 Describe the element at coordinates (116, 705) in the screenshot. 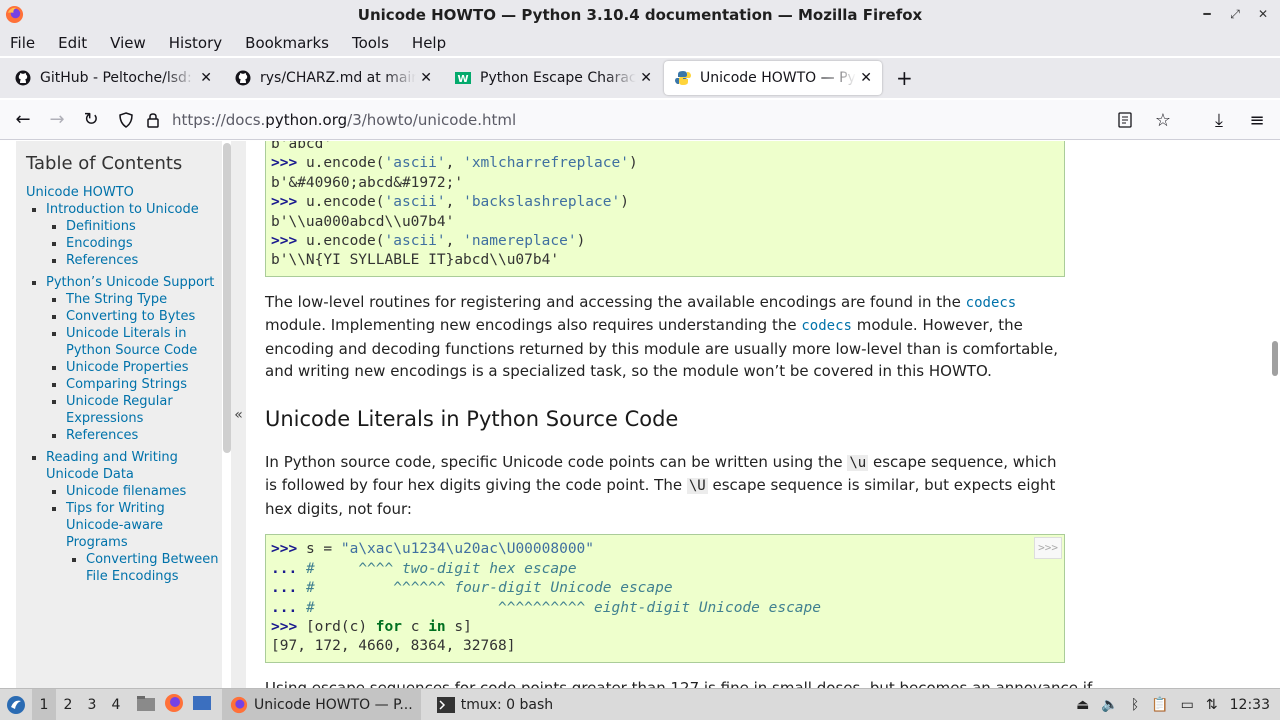

I see `workspace-4: 4` at that location.